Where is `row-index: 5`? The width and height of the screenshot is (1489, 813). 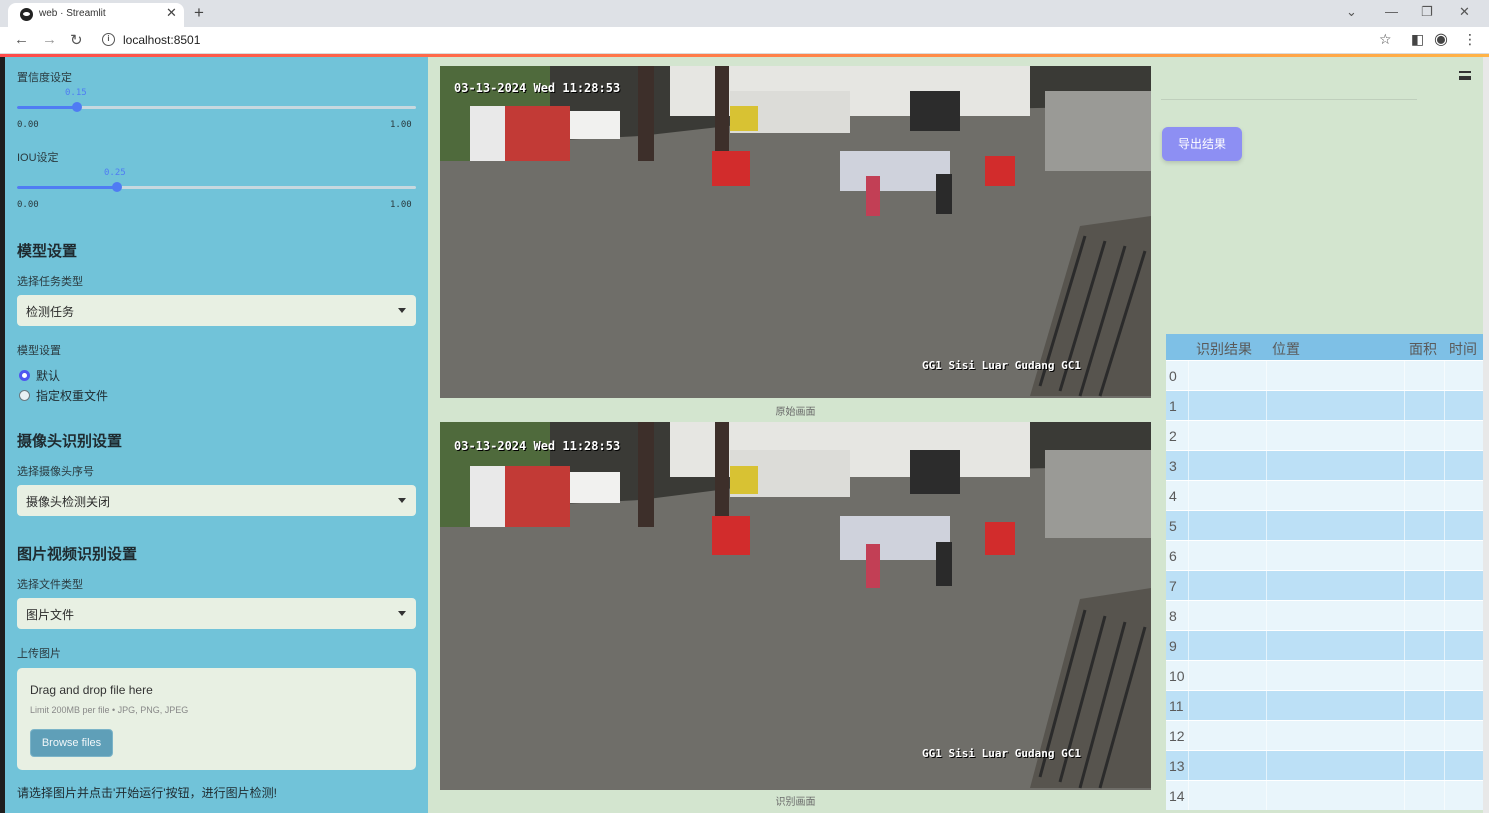 row-index: 5 is located at coordinates (1173, 526).